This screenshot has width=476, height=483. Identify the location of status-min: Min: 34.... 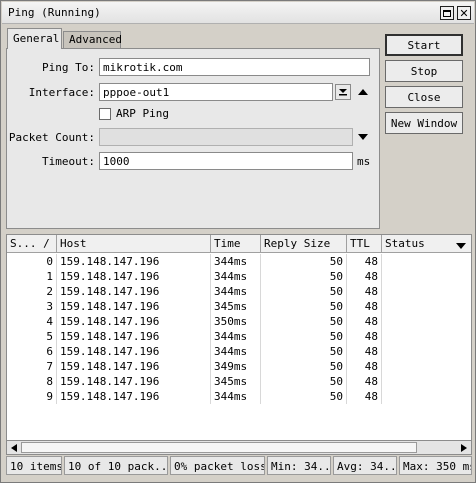
(299, 465).